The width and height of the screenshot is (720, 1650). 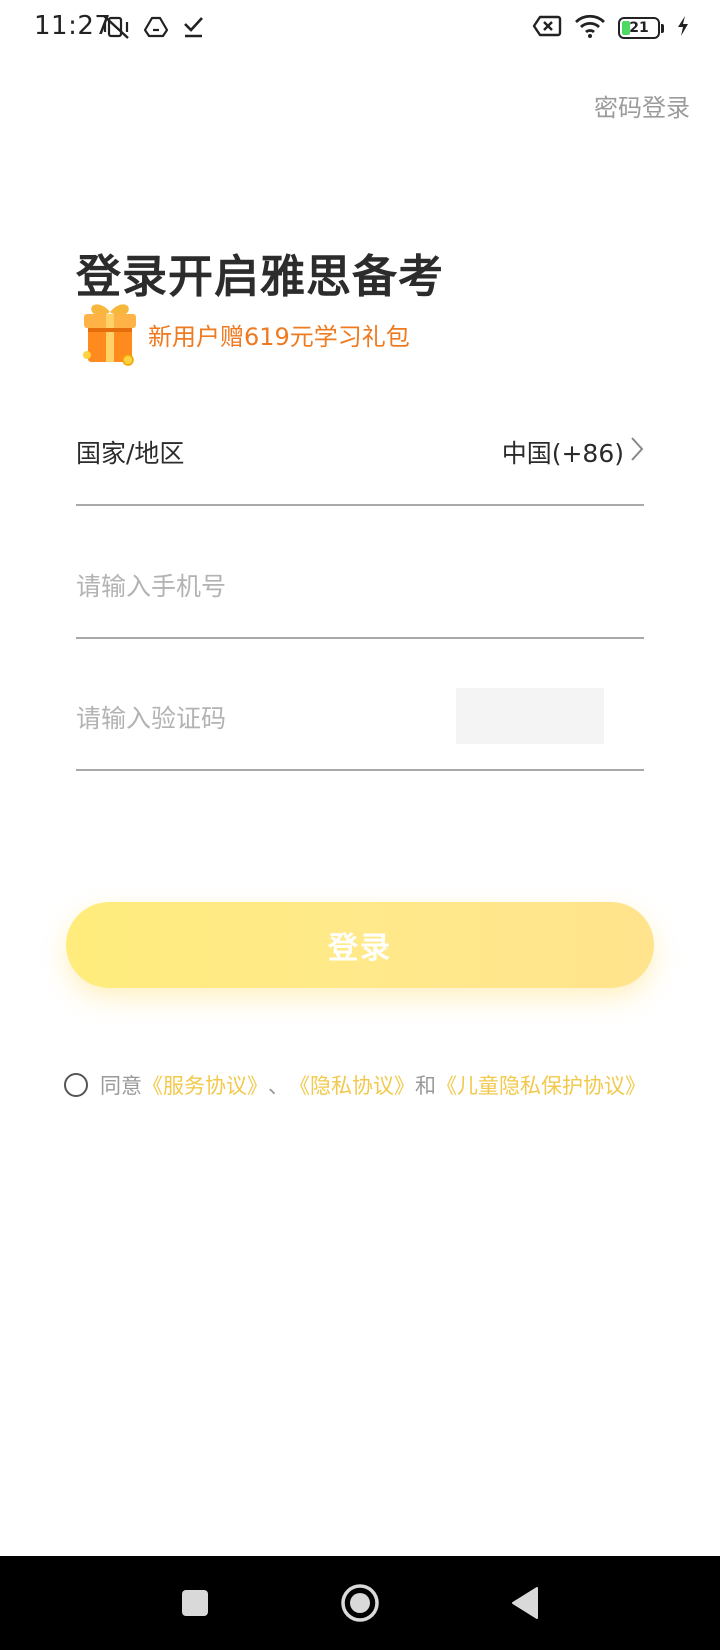 I want to click on triangle-back-icon, so click(x=525, y=1603).